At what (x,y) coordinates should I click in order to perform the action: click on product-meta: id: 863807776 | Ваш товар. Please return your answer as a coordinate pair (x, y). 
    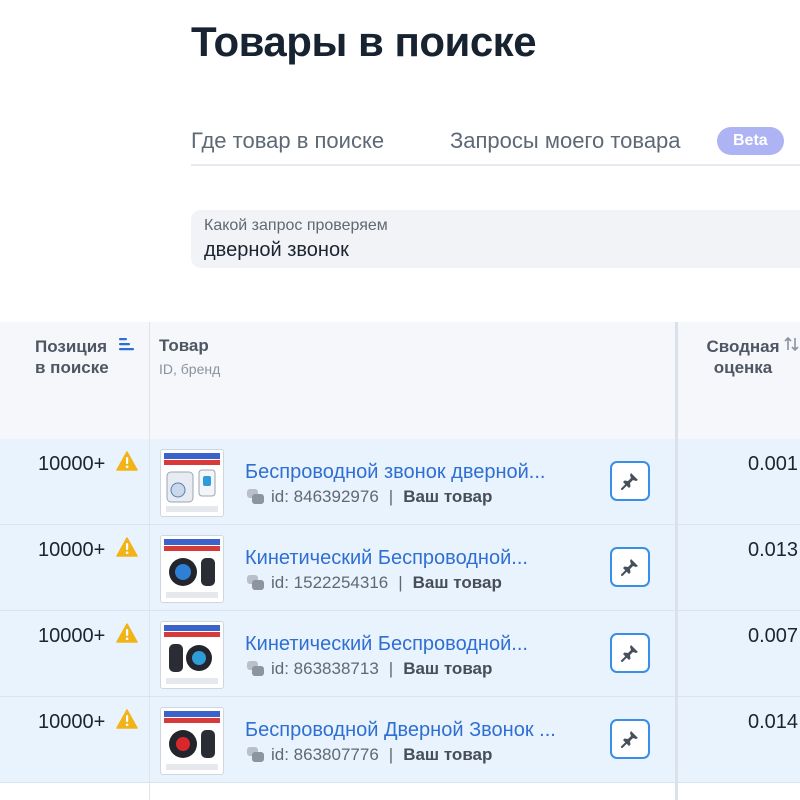
    Looking at the image, I should click on (382, 754).